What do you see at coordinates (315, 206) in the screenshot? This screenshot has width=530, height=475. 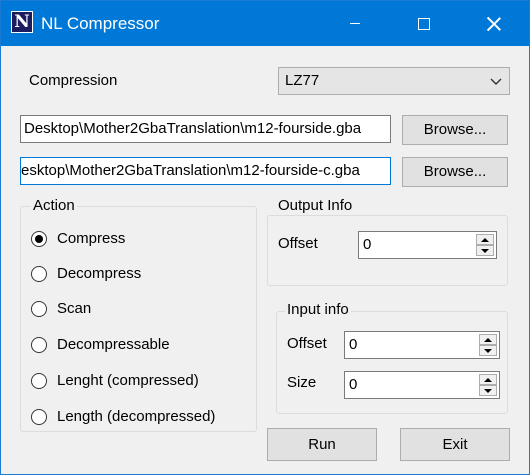 I see `output-info-title: Output Info` at bounding box center [315, 206].